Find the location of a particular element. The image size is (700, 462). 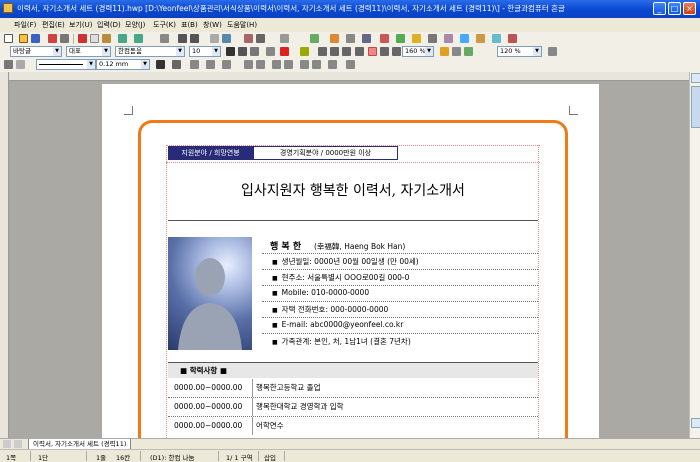

bold-icon is located at coordinates (230, 51).